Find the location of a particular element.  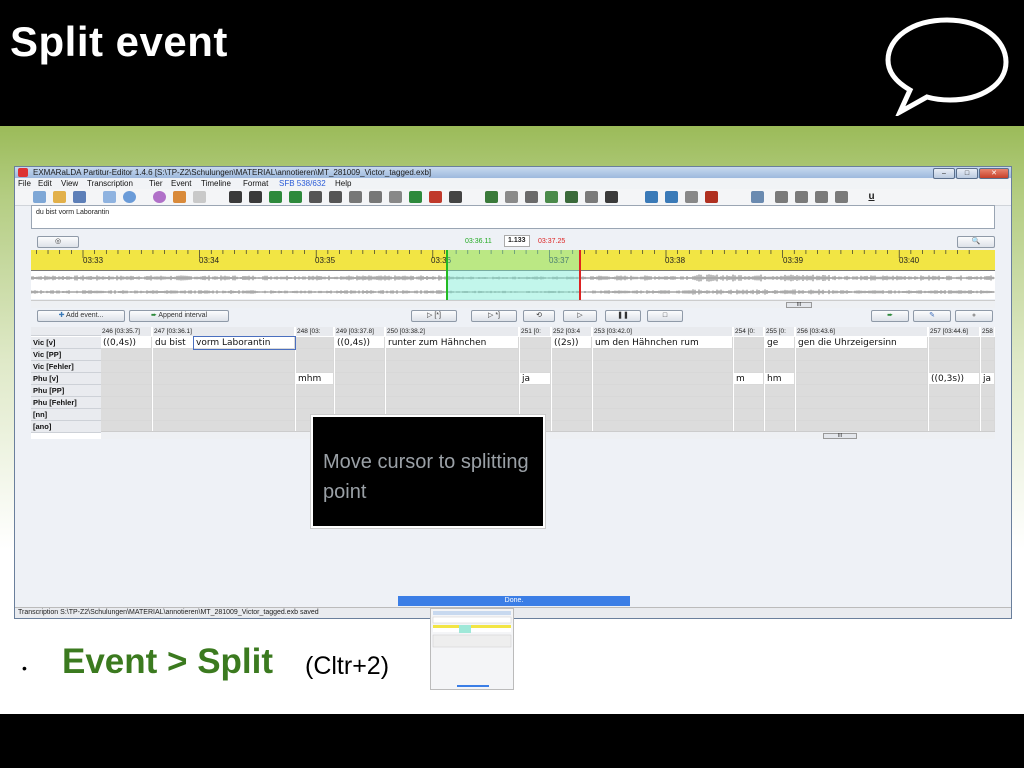

tier-label: Phu [PP] is located at coordinates (66, 391).